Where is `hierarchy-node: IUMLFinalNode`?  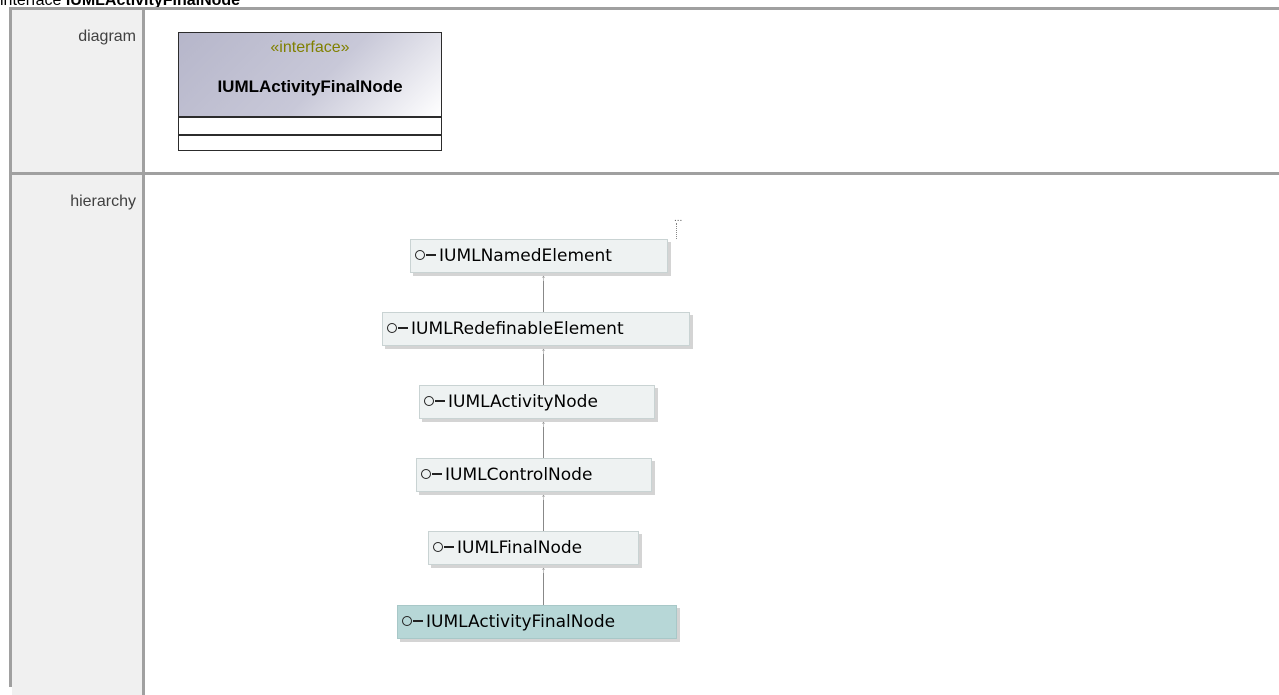
hierarchy-node: IUMLFinalNode is located at coordinates (533, 548).